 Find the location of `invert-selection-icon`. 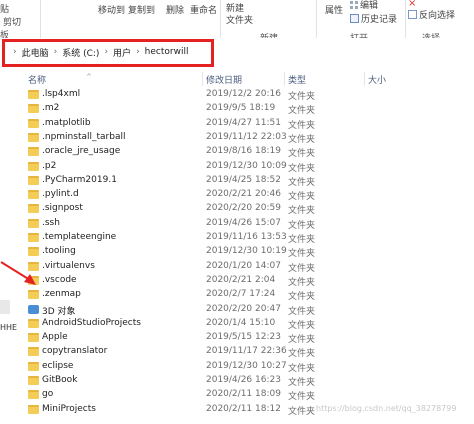

invert-selection-icon is located at coordinates (412, 14).